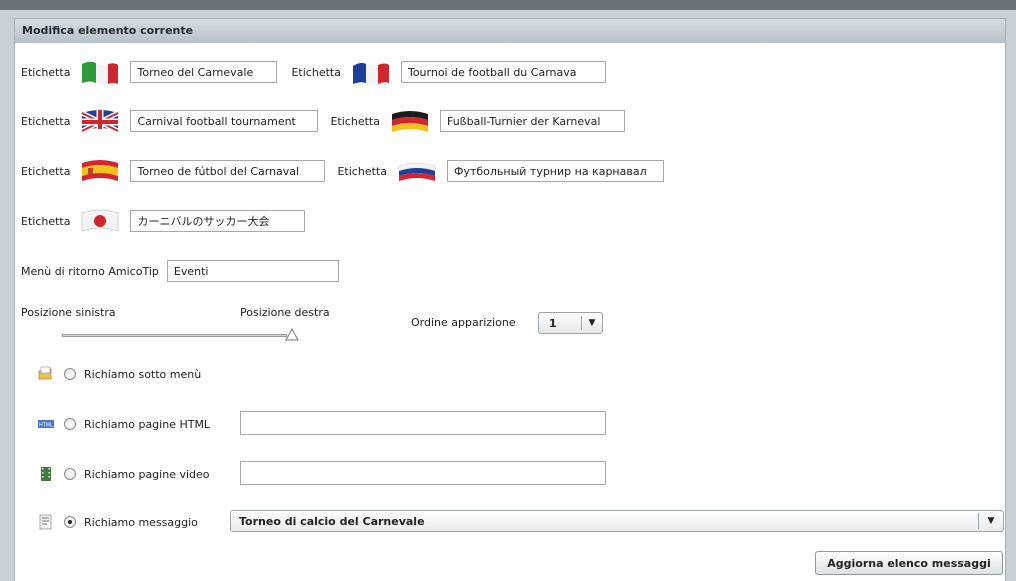  Describe the element at coordinates (100, 221) in the screenshot. I see `japan-flag-icon` at that location.